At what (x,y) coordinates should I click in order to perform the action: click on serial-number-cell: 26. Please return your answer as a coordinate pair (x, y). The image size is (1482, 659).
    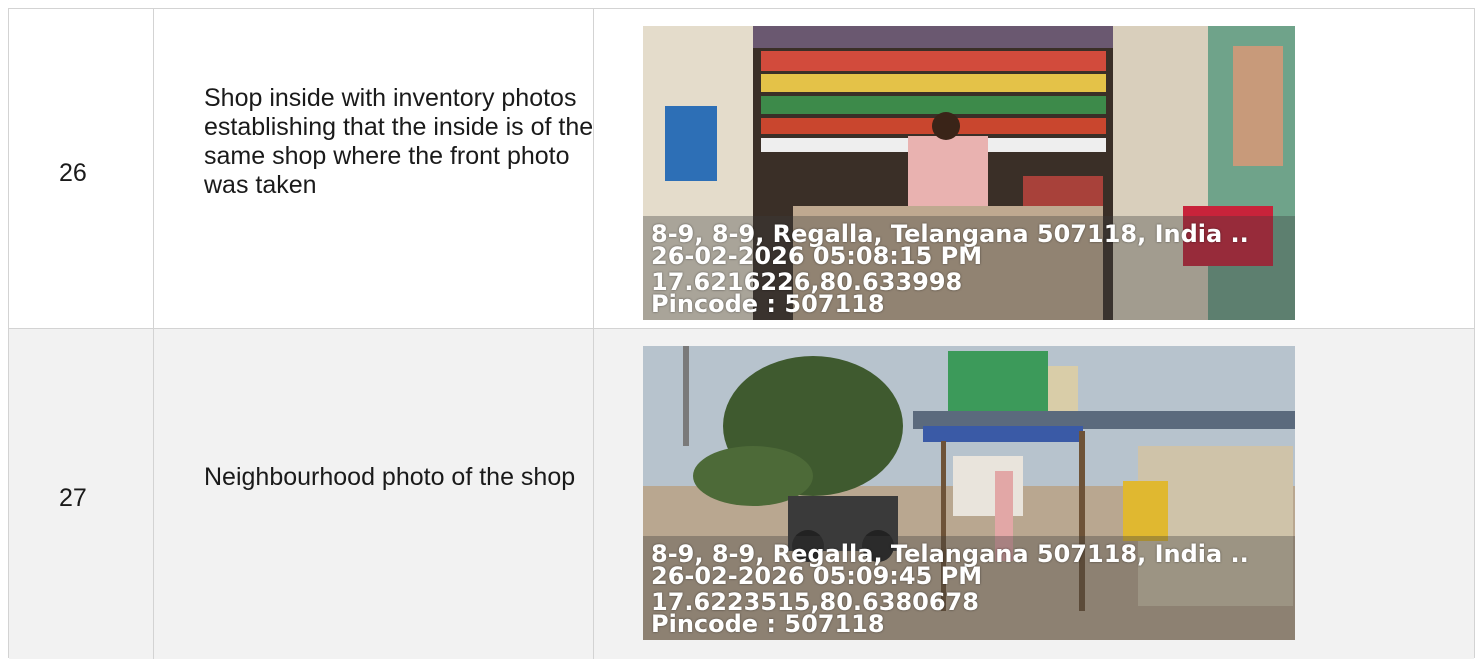
    Looking at the image, I should click on (81, 168).